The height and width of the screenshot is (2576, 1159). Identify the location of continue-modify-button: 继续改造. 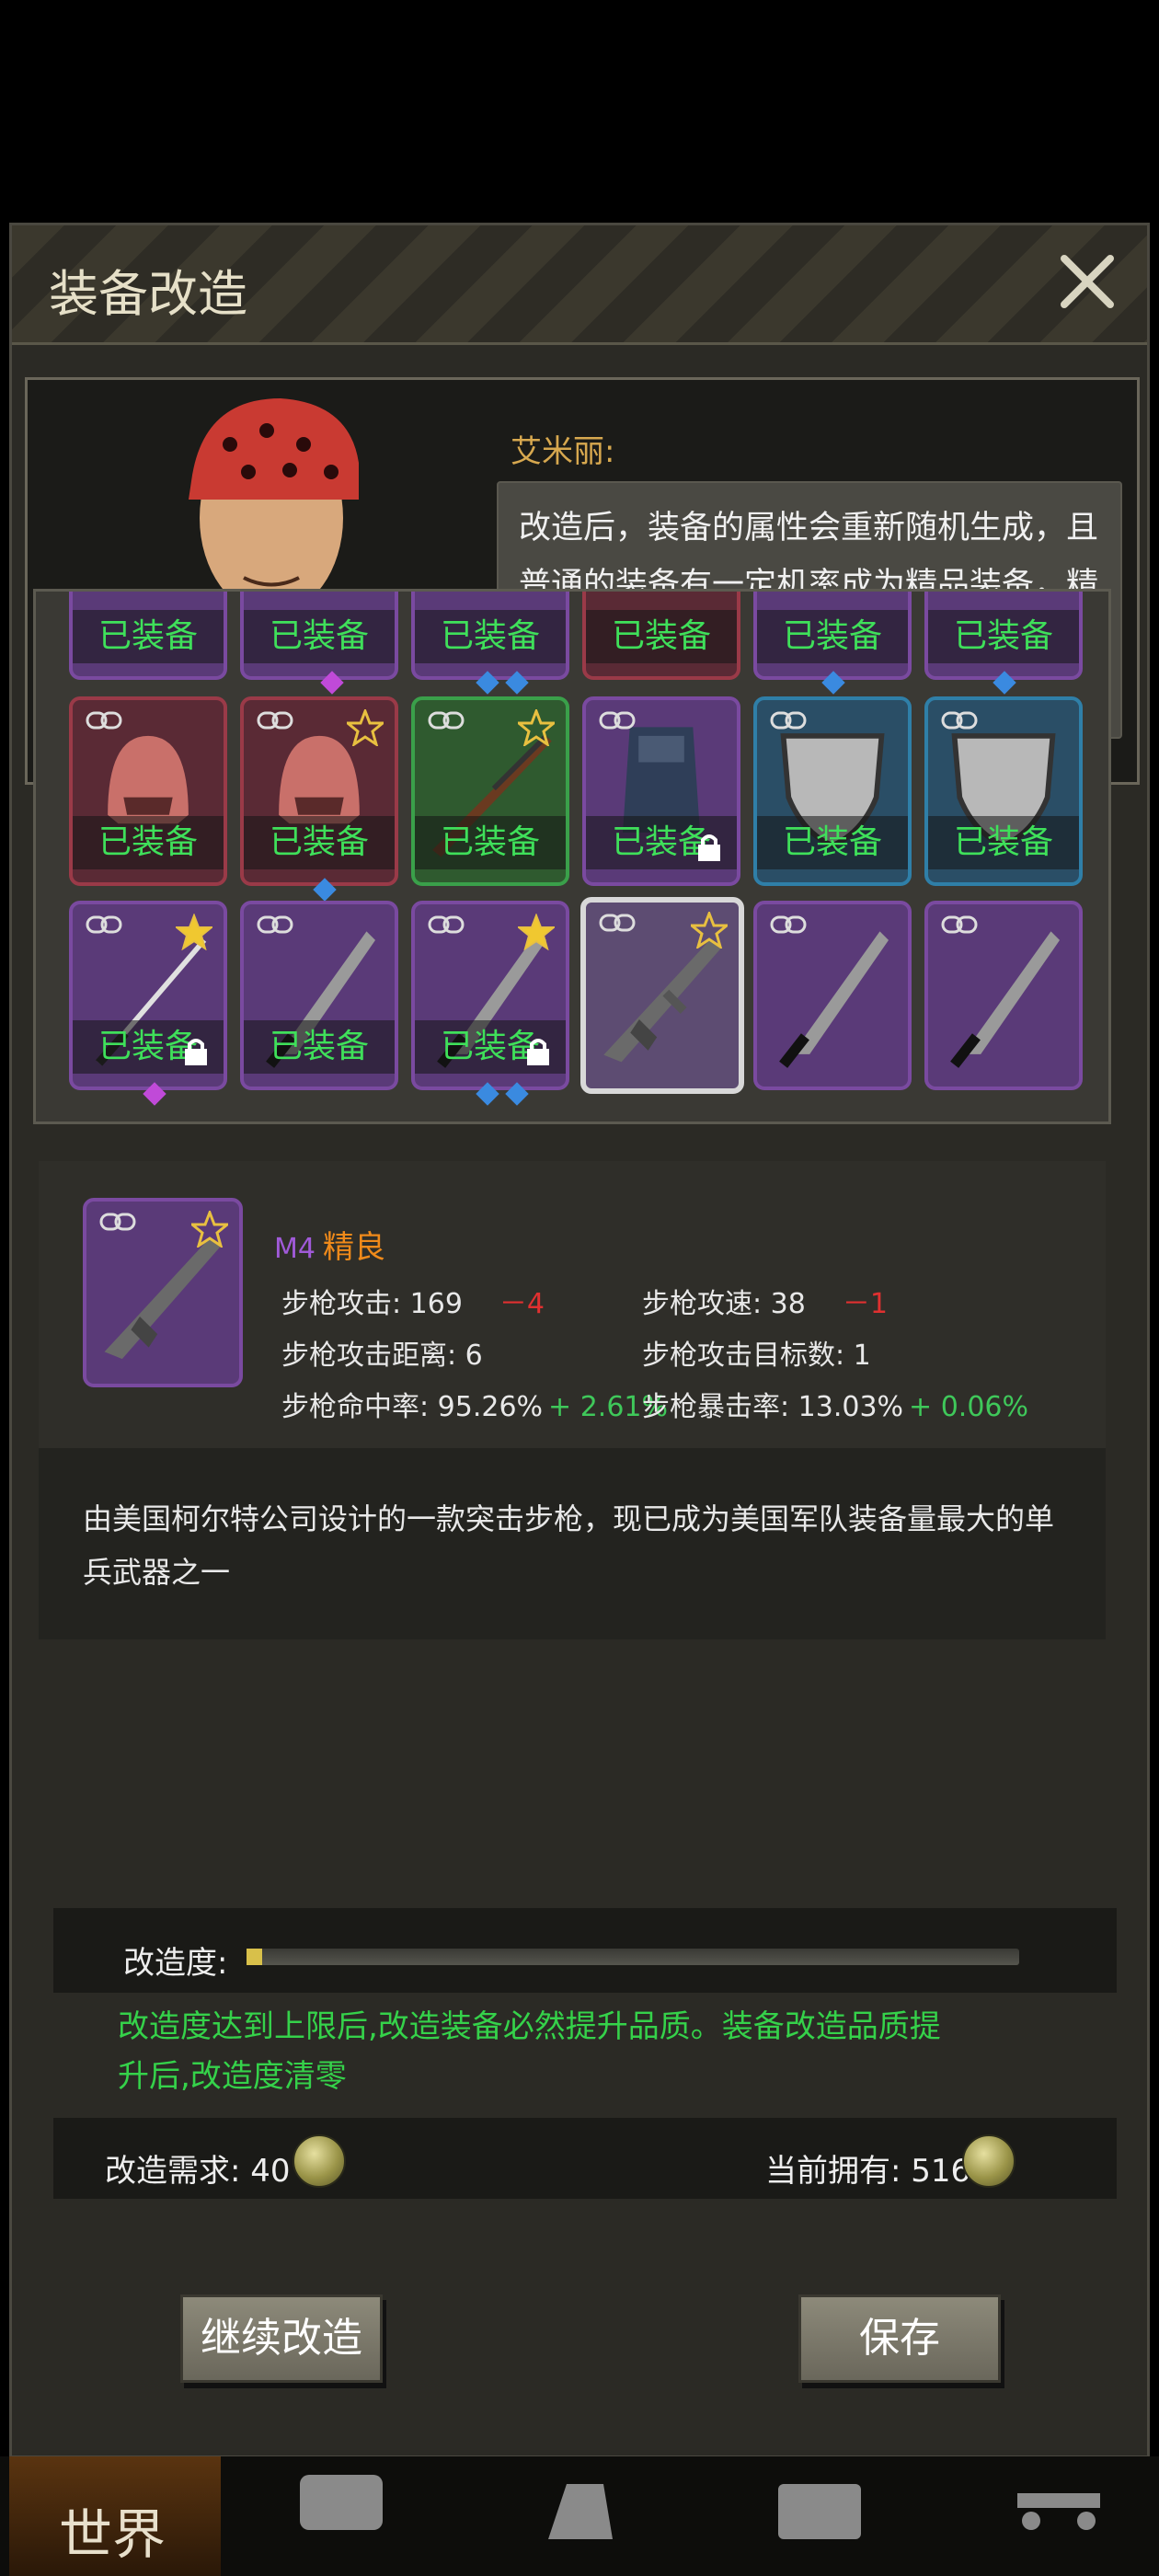
(281, 2338).